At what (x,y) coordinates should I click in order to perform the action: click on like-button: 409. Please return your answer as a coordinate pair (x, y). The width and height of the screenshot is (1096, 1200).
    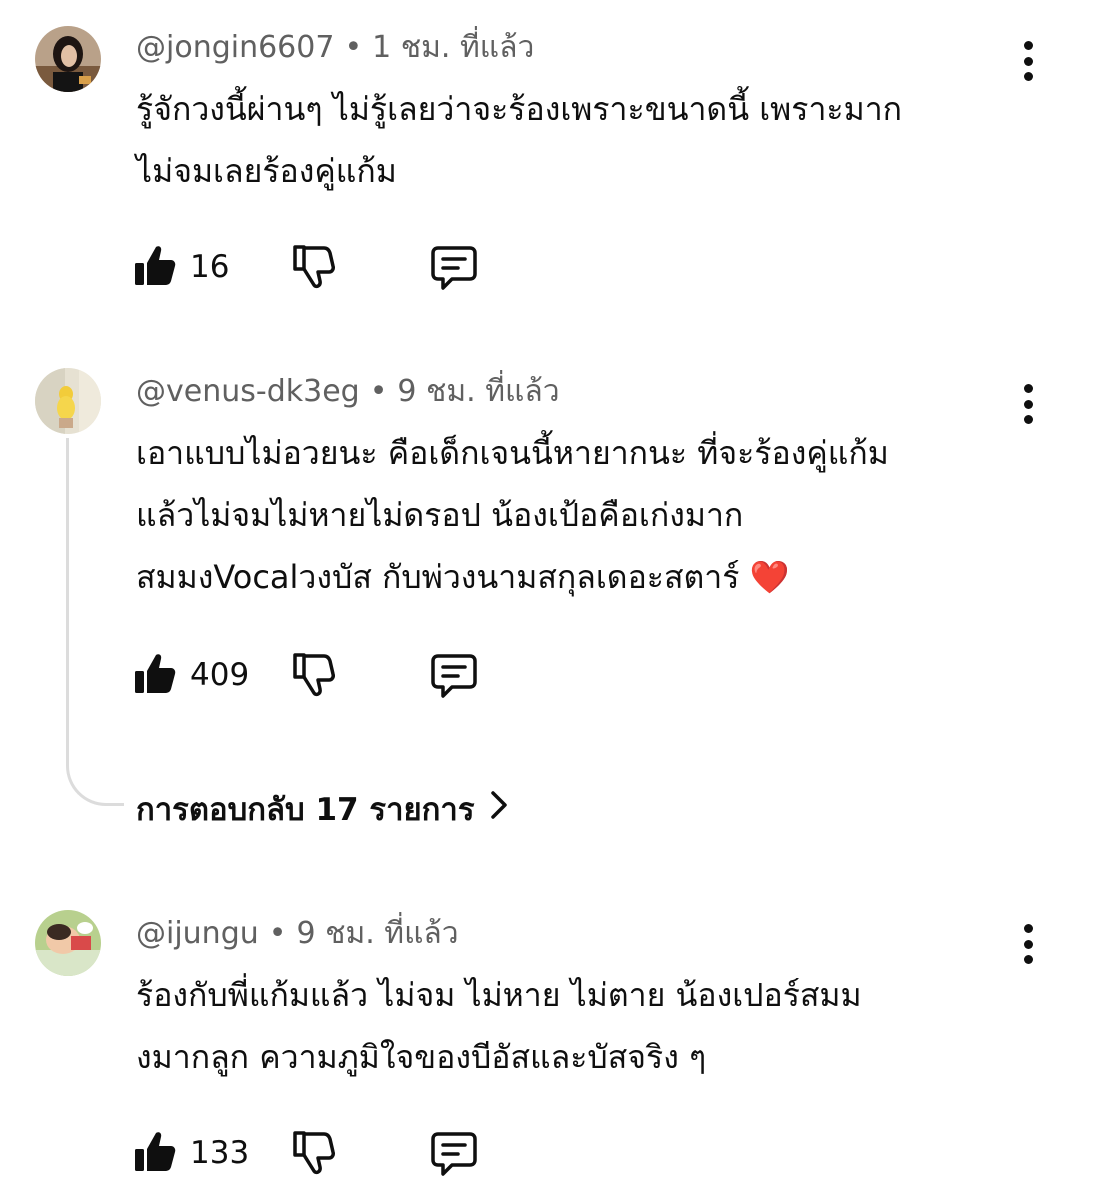
    Looking at the image, I should click on (191, 675).